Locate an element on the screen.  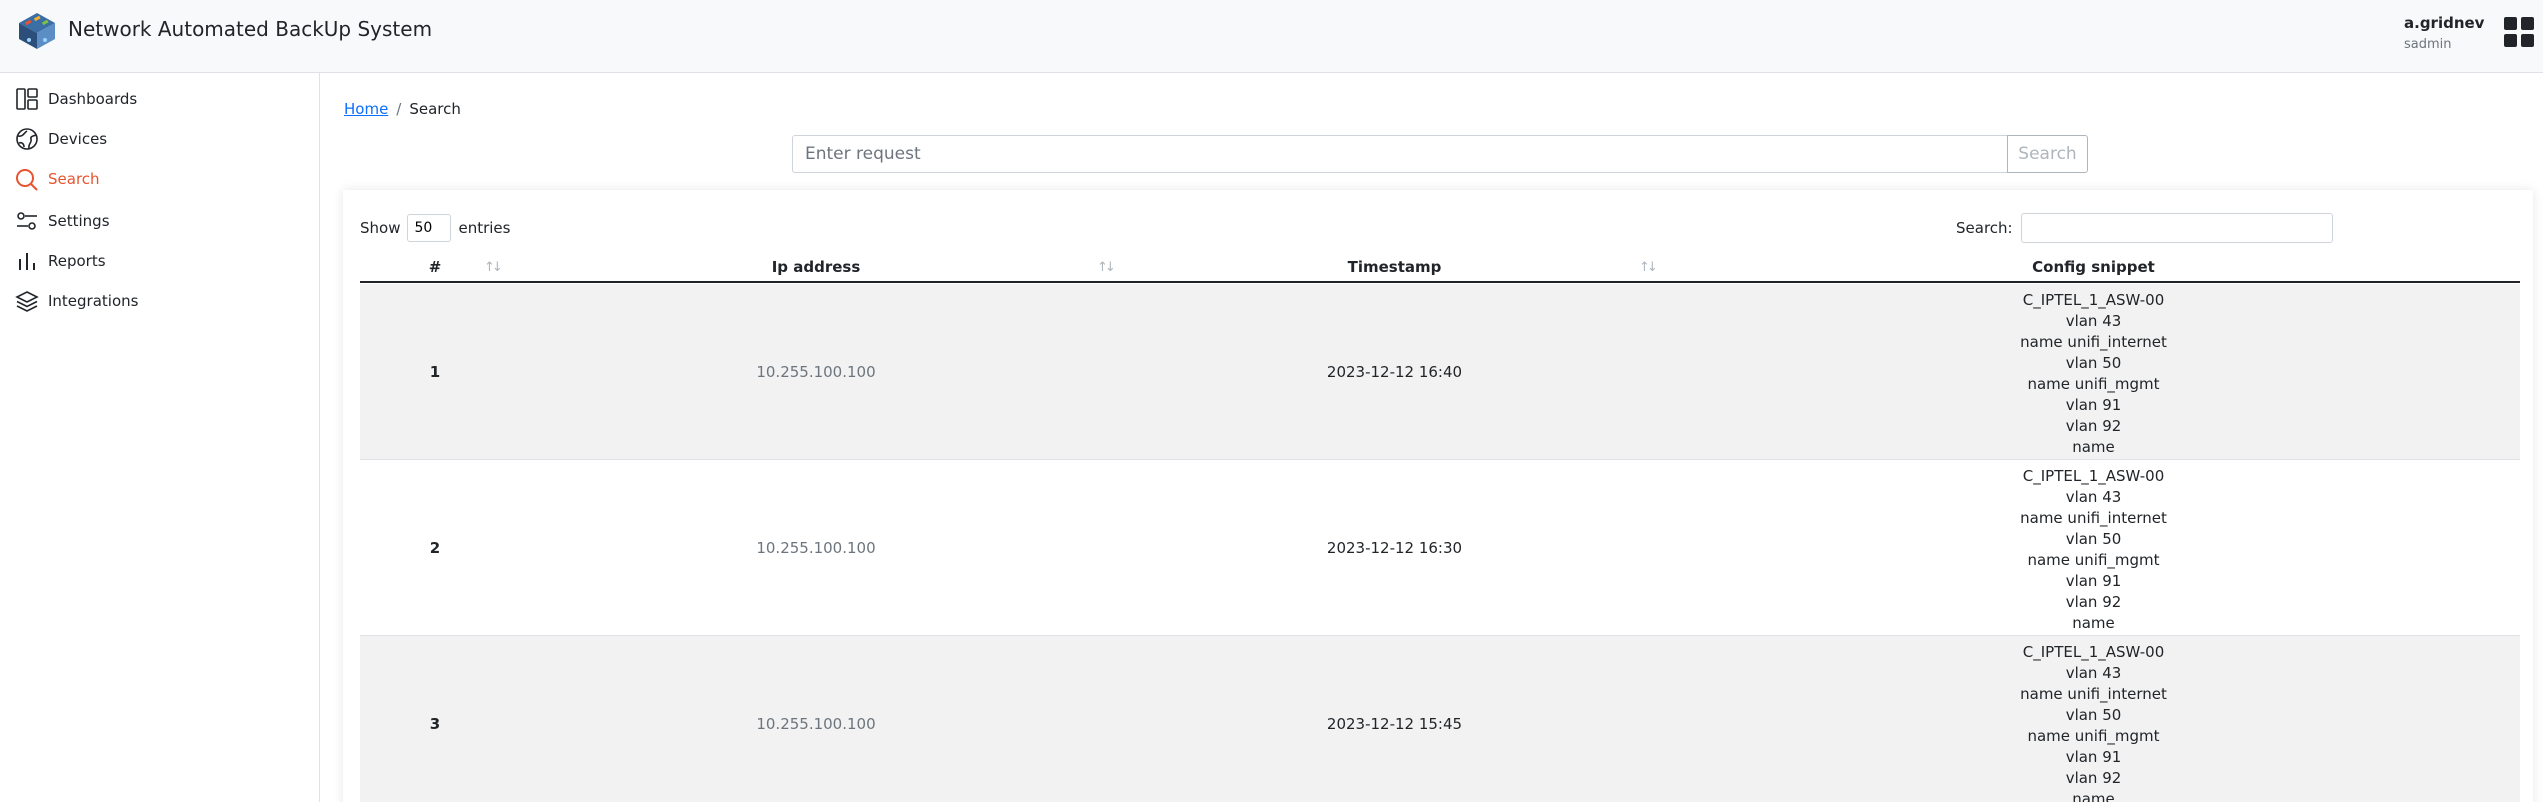
entries-label: entries is located at coordinates (484, 228).